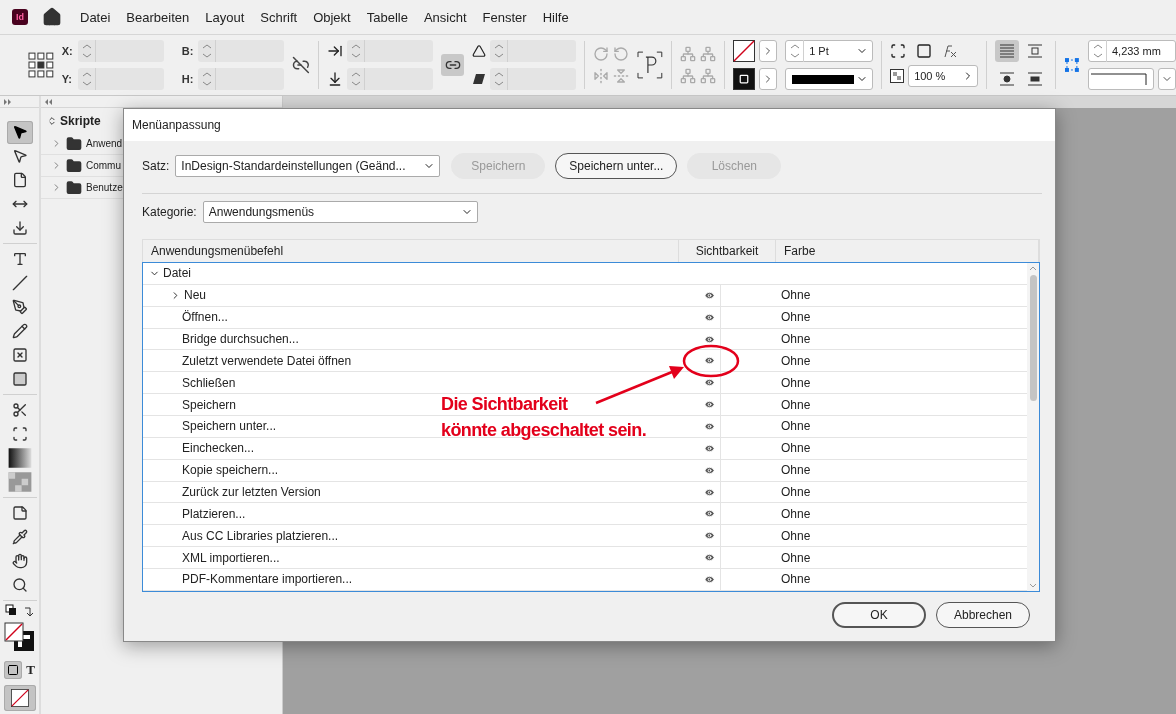 This screenshot has height=714, width=1176. I want to click on contour-dropdown, so click(1120, 79).